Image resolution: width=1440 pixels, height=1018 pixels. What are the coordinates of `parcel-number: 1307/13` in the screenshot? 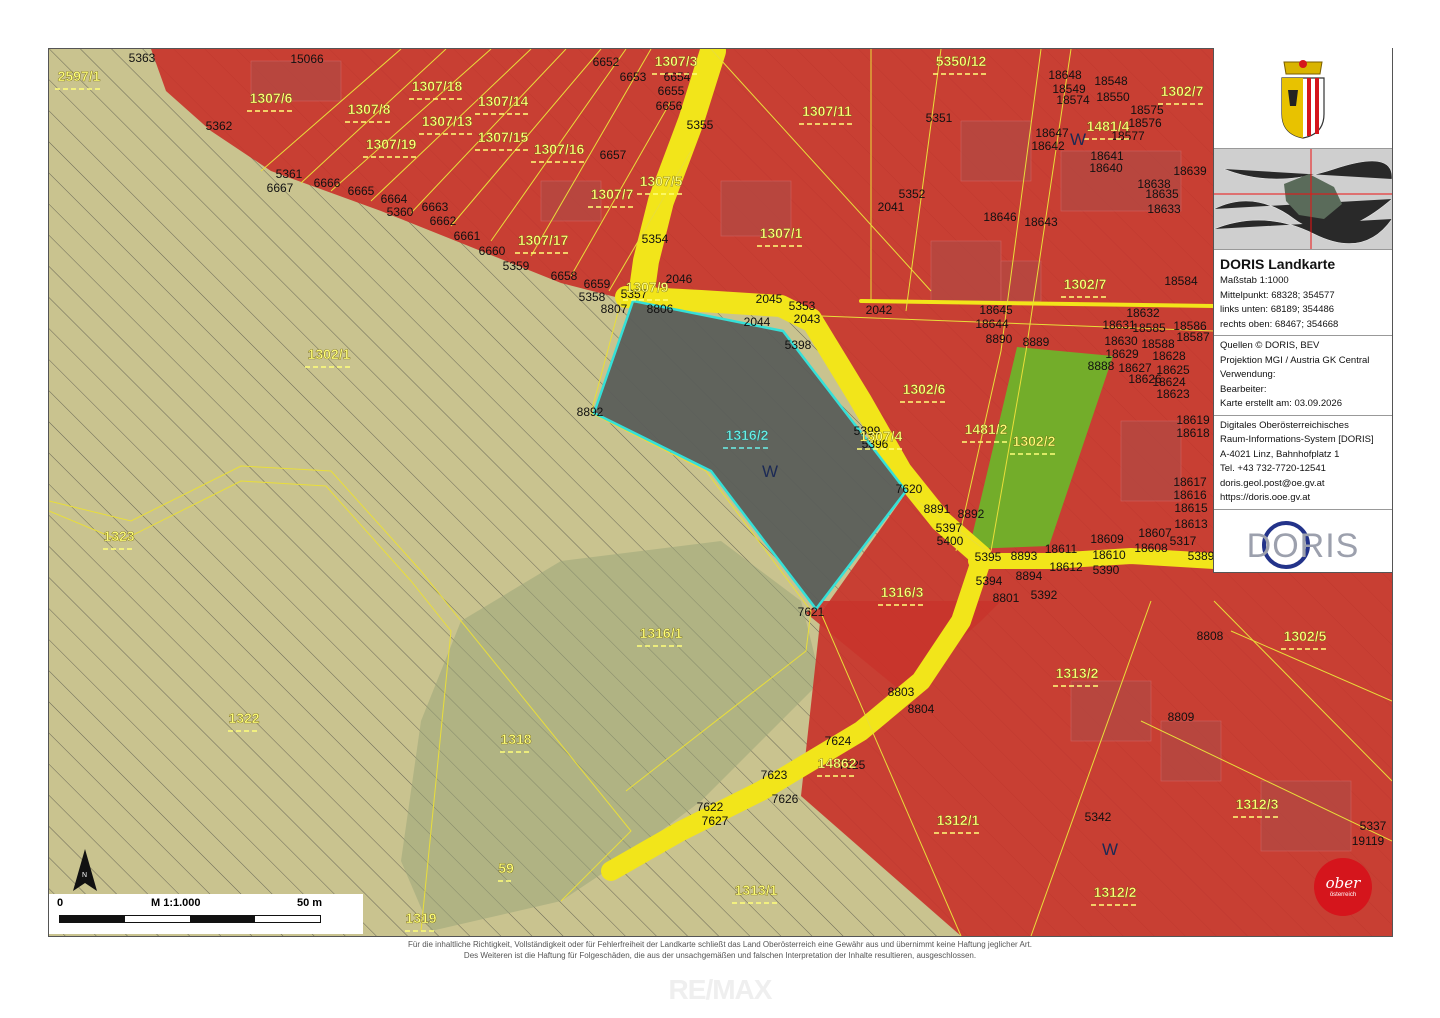 It's located at (447, 121).